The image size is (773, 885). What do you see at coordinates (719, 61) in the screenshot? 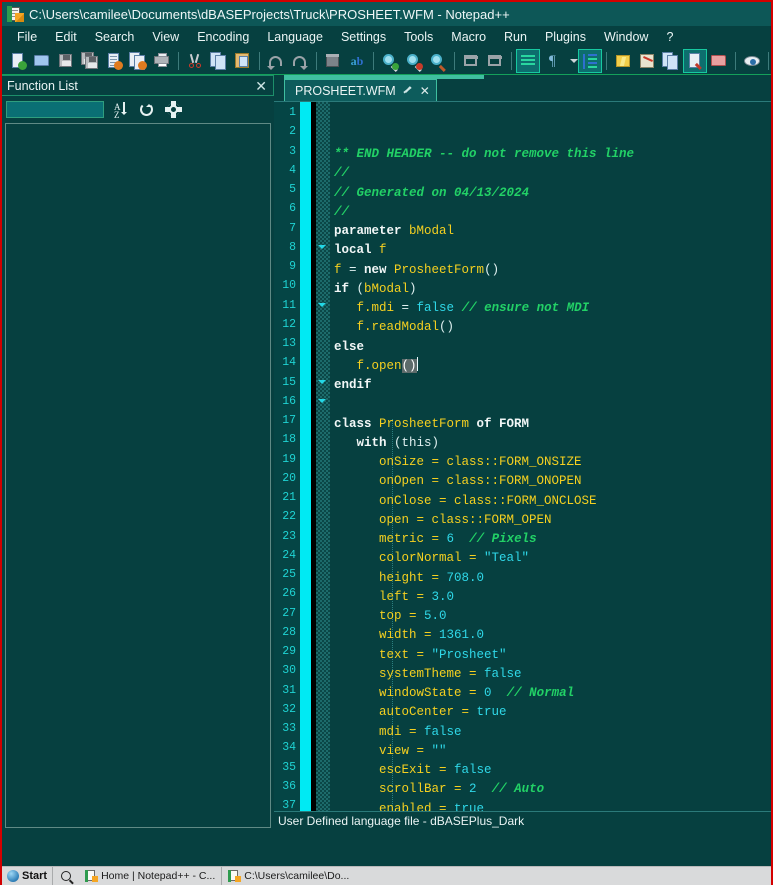
I see `folder-as-workspace-icon` at bounding box center [719, 61].